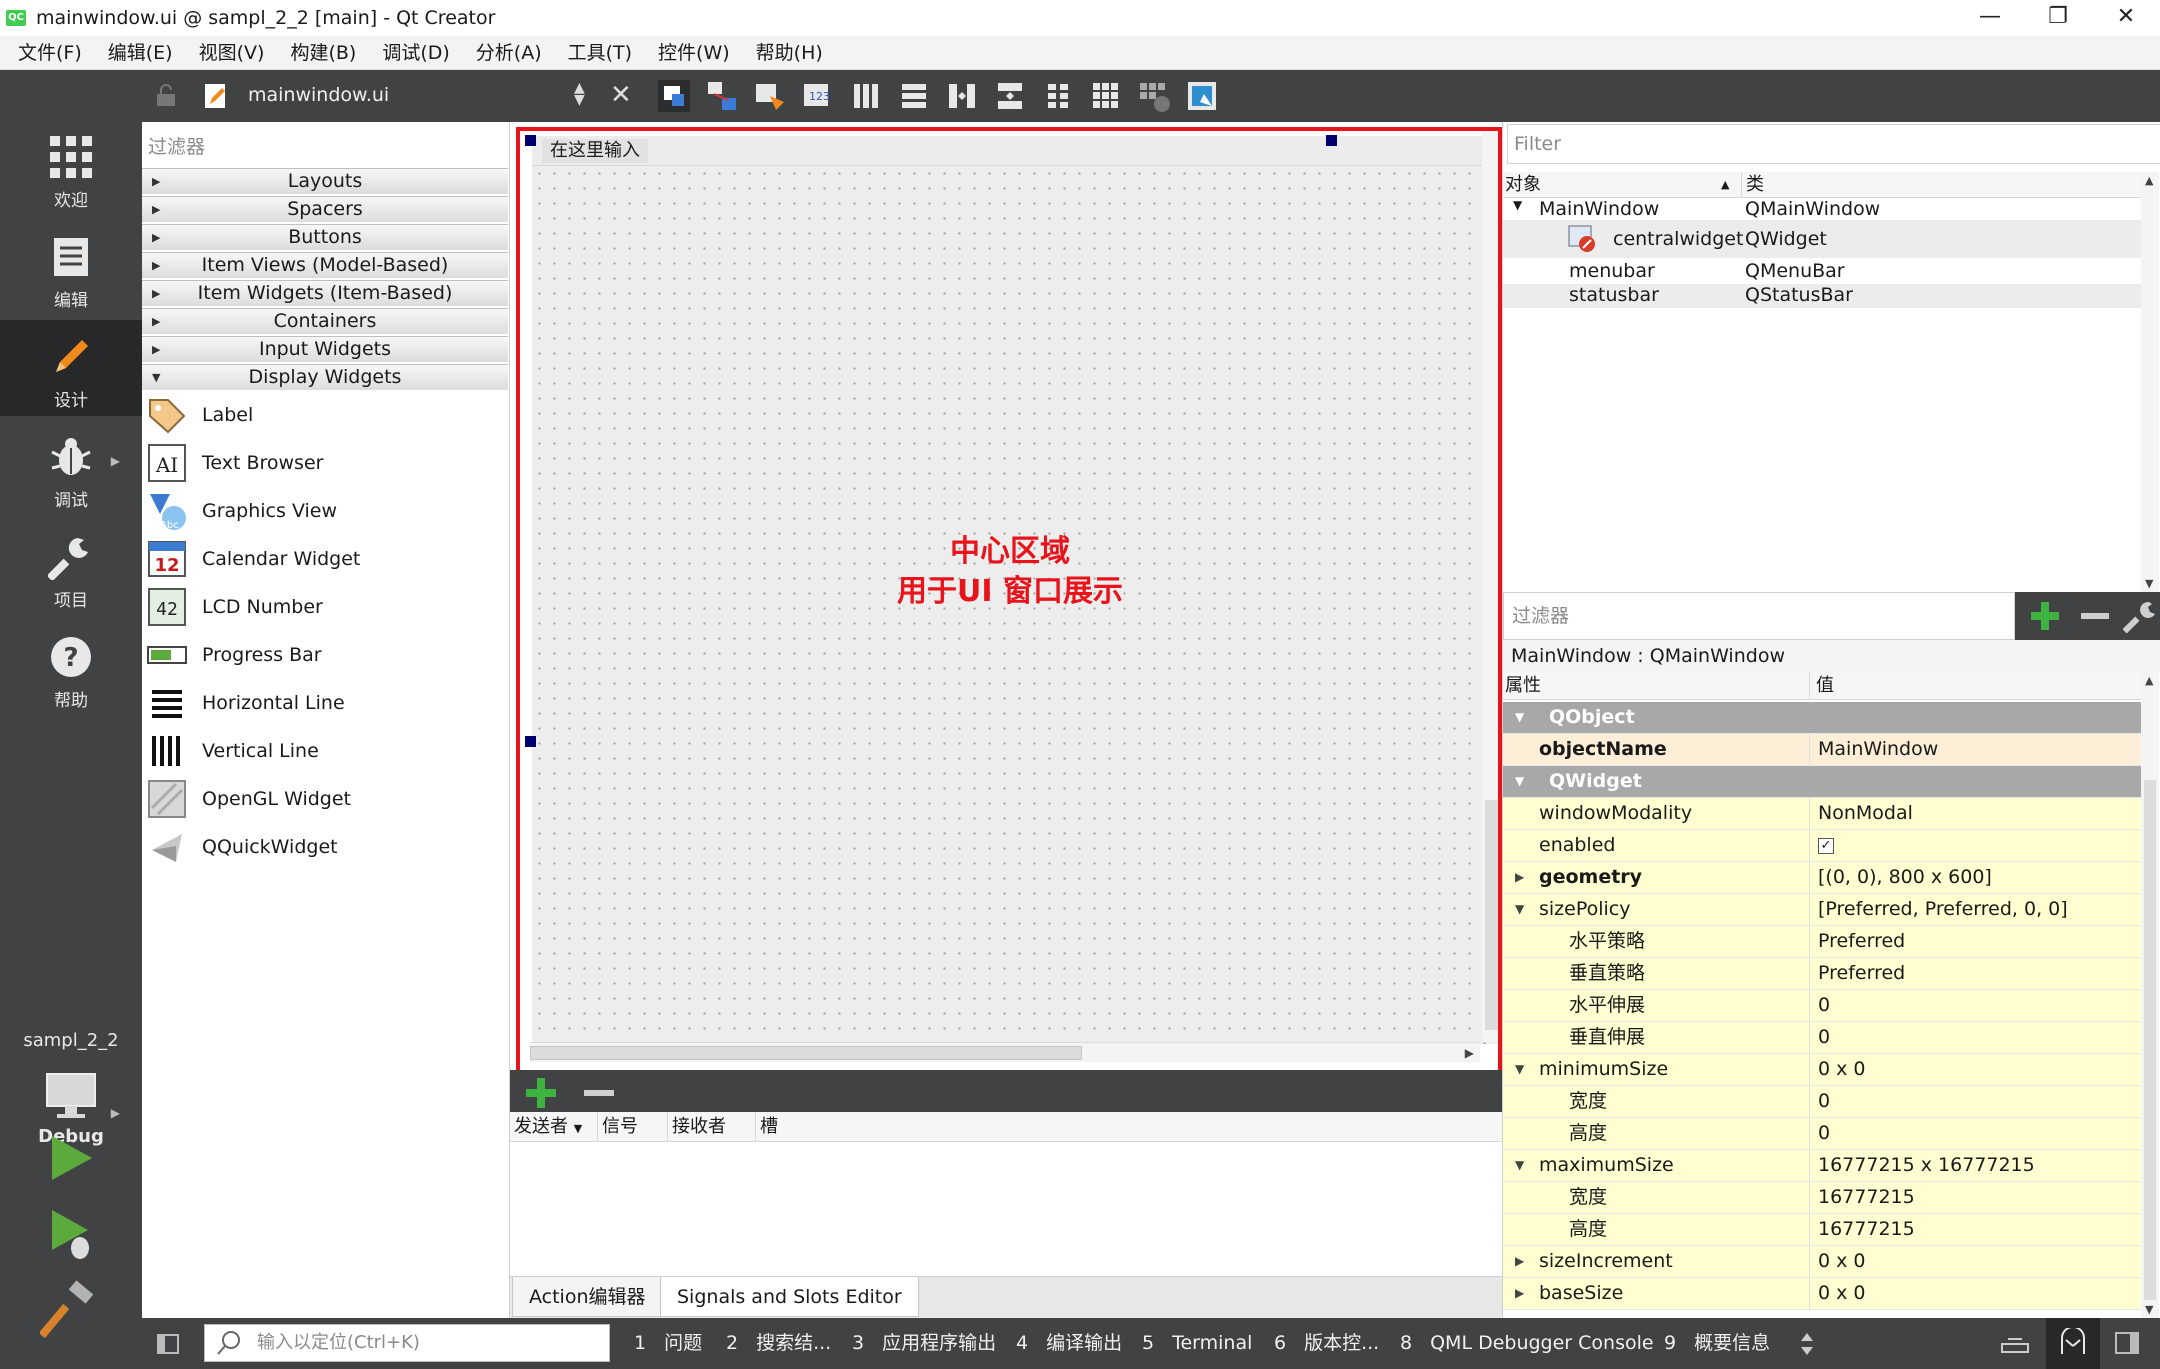 Image resolution: width=2160 pixels, height=1369 pixels. Describe the element at coordinates (1523, 686) in the screenshot. I see `column-property: 属性` at that location.